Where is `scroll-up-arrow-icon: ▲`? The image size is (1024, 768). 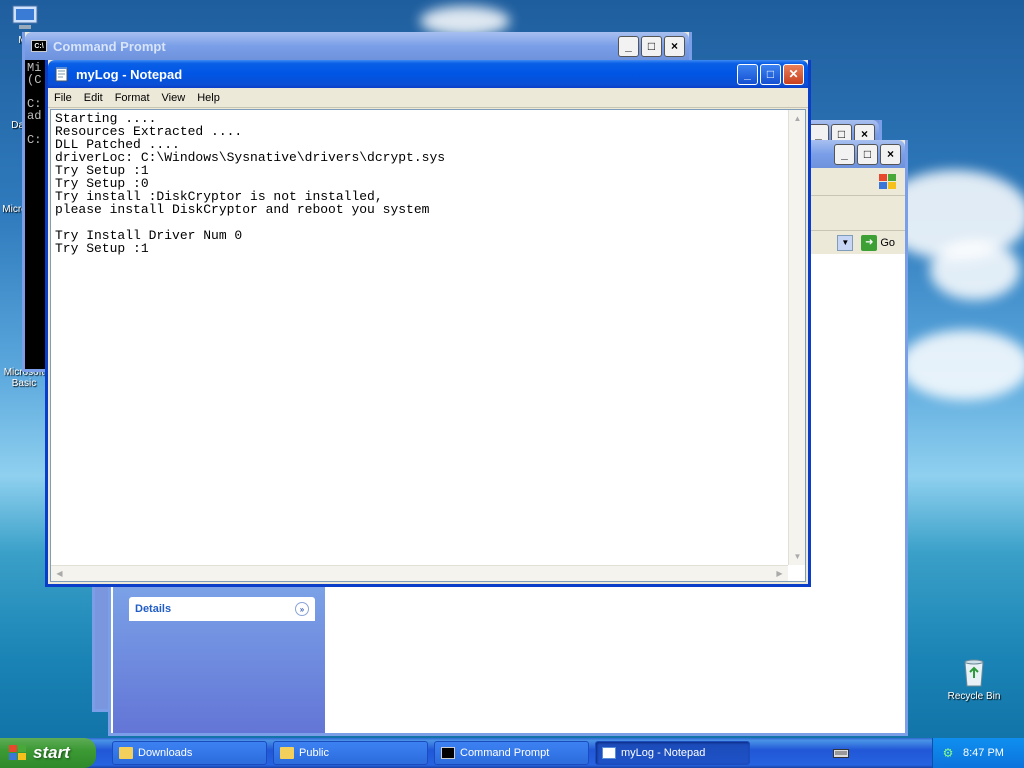 scroll-up-arrow-icon: ▲ is located at coordinates (797, 118).